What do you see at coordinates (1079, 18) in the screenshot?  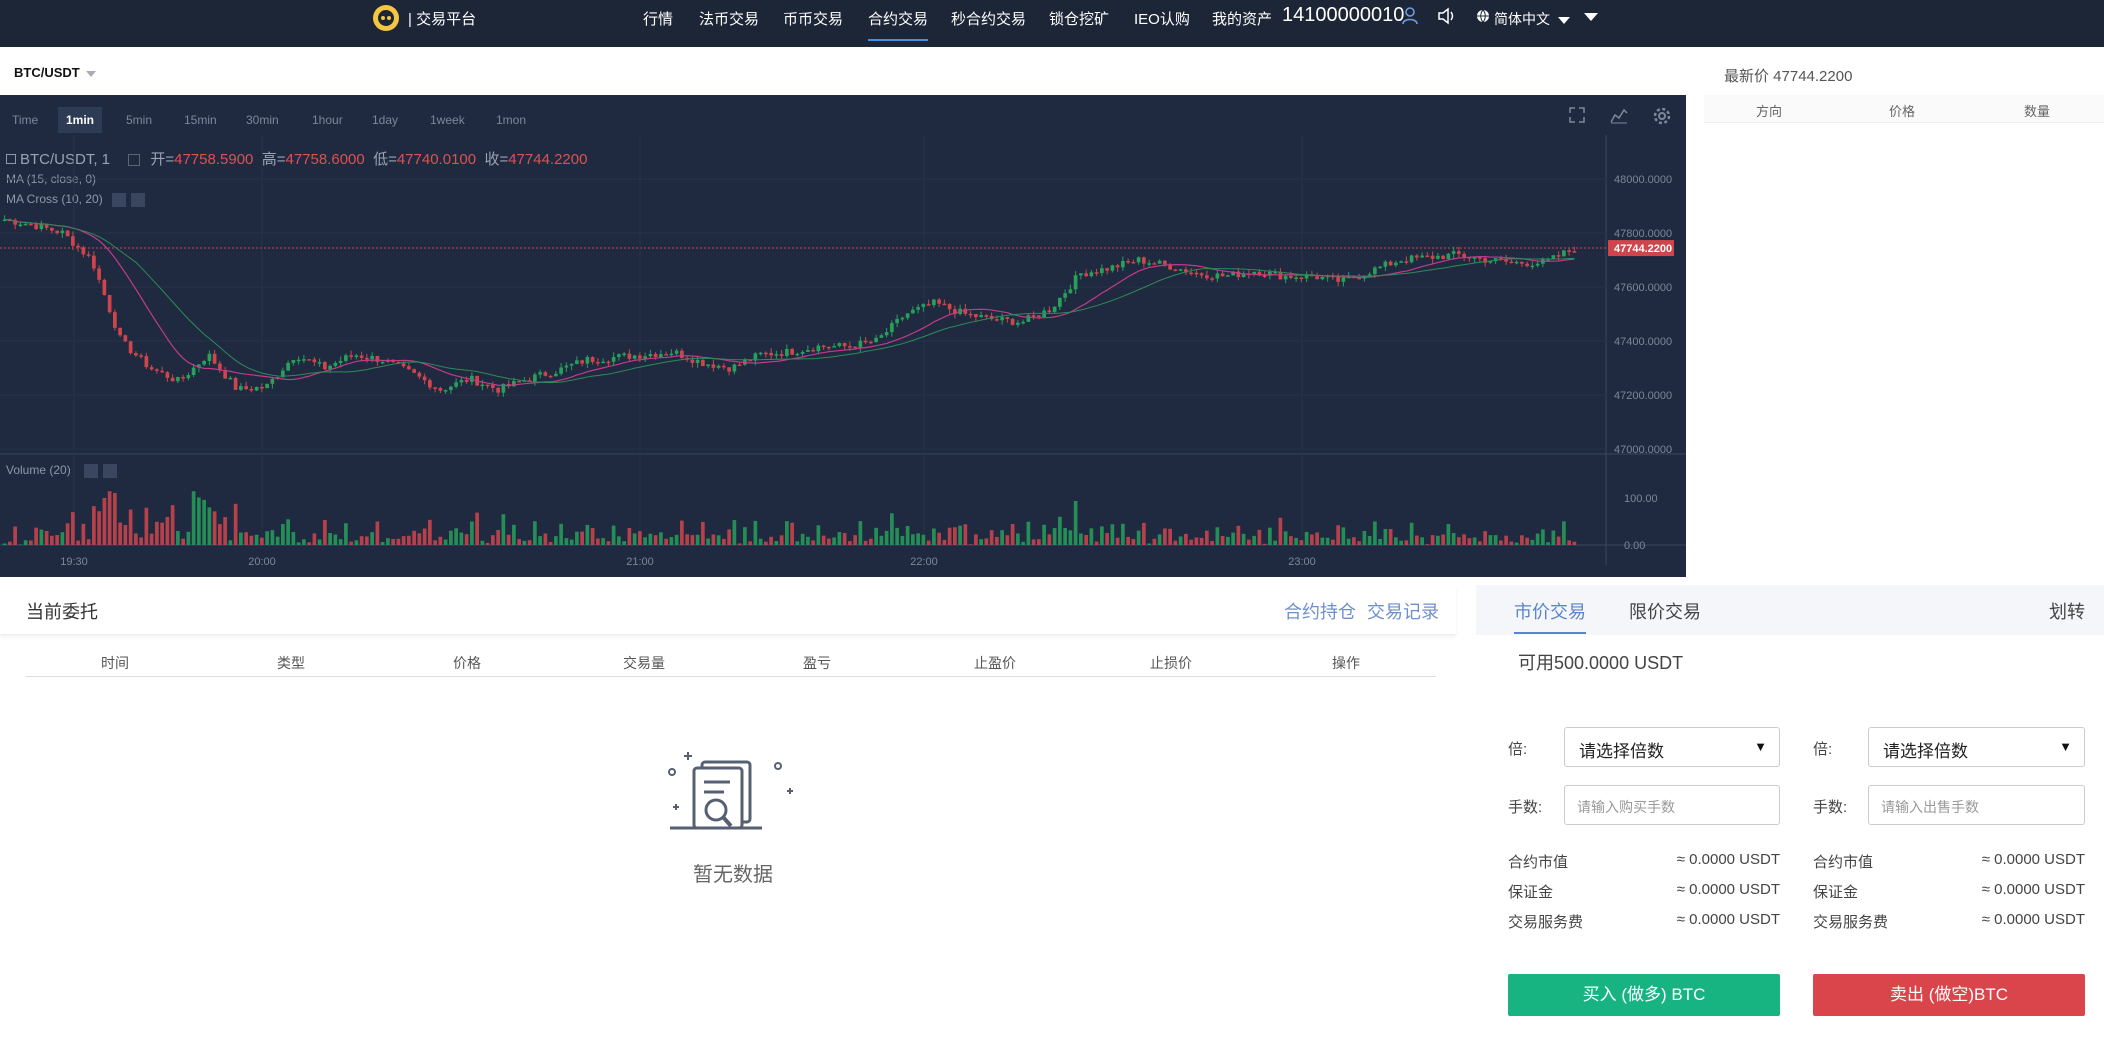 I see `nav-item-staking: 锁仓挖矿` at bounding box center [1079, 18].